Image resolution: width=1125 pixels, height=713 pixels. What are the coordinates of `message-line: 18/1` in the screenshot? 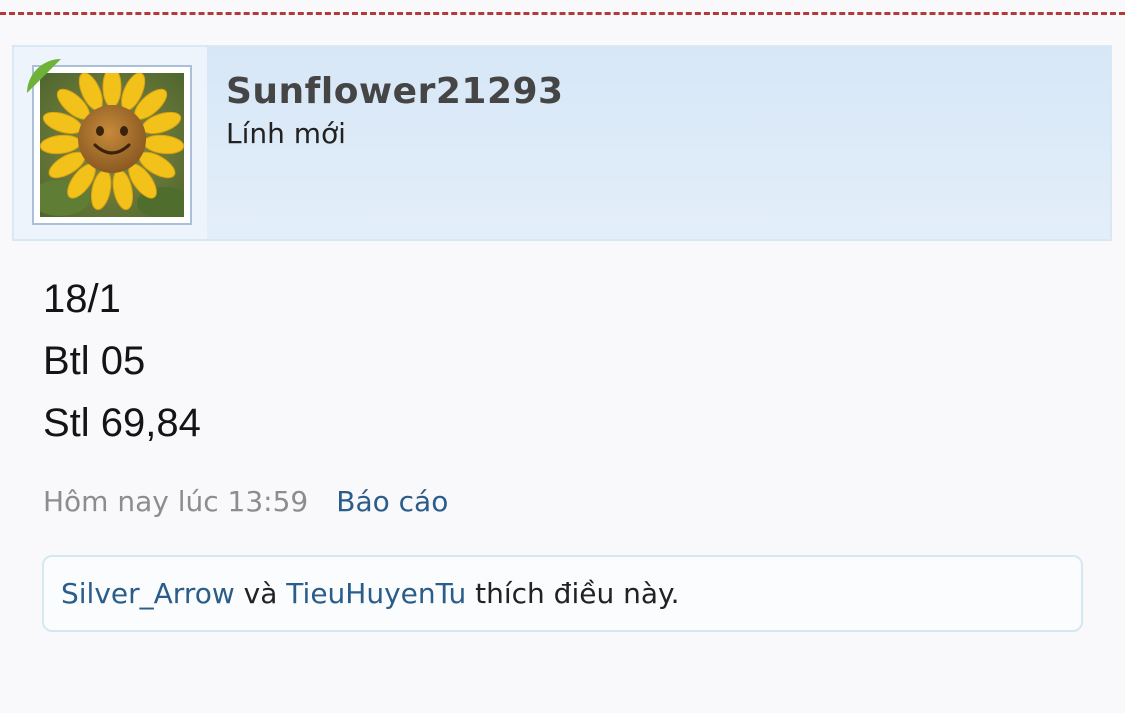 It's located at (82, 299).